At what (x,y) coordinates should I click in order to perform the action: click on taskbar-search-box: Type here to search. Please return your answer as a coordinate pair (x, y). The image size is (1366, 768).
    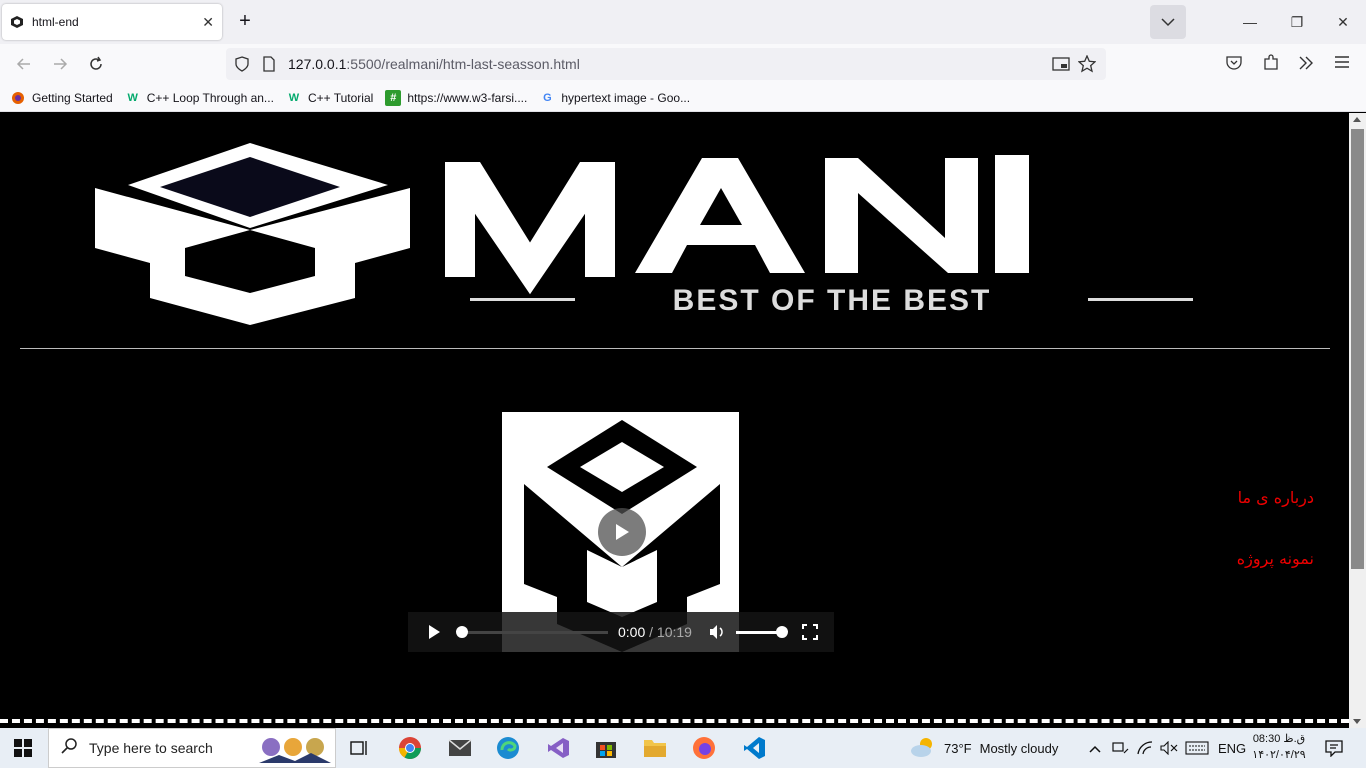
    Looking at the image, I should click on (192, 748).